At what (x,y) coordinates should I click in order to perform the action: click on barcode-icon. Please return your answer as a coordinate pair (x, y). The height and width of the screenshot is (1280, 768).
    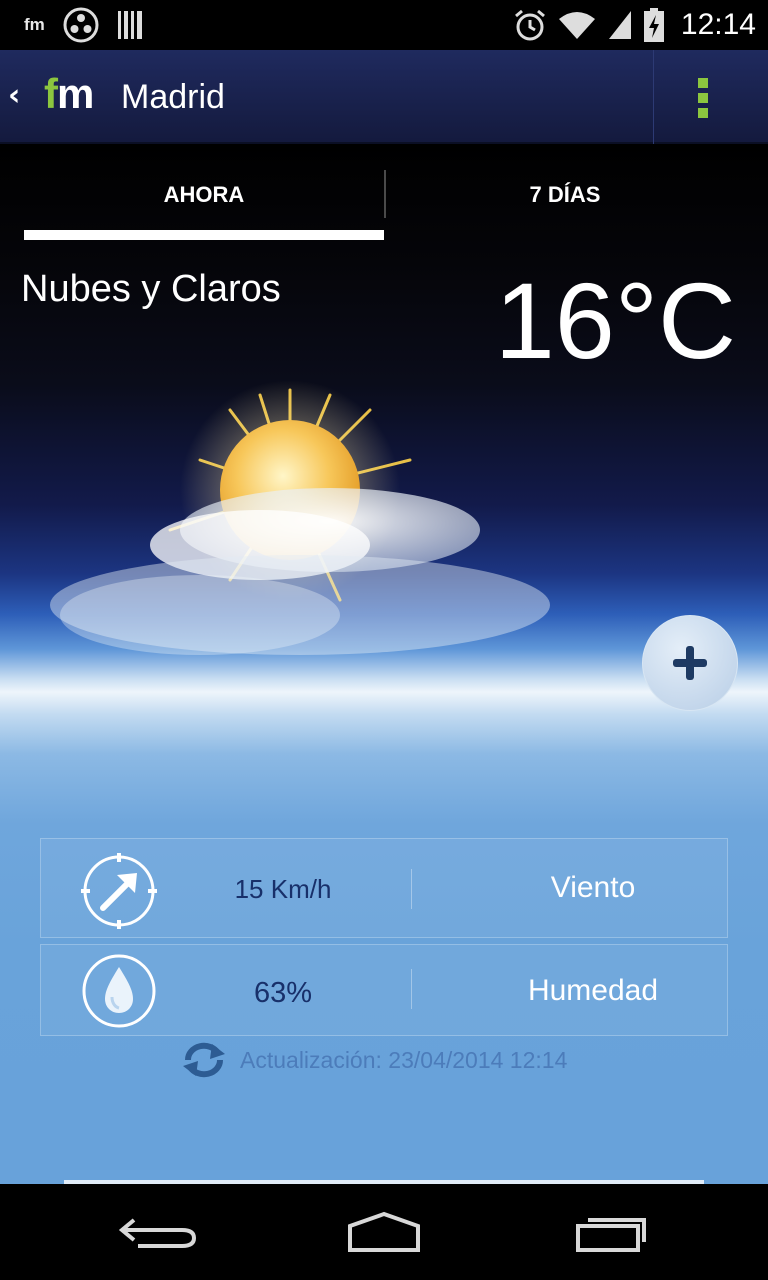
    Looking at the image, I should click on (129, 25).